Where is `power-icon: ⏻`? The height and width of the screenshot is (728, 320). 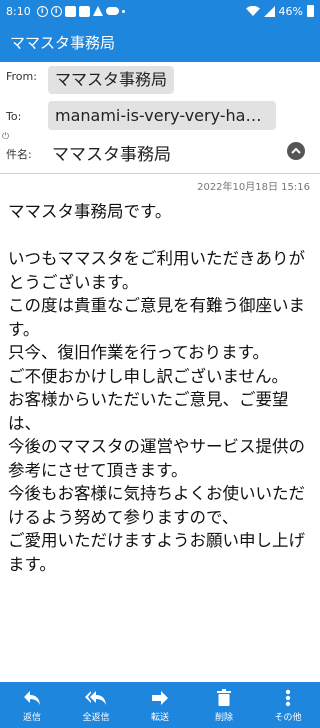 power-icon: ⏻ is located at coordinates (6, 137).